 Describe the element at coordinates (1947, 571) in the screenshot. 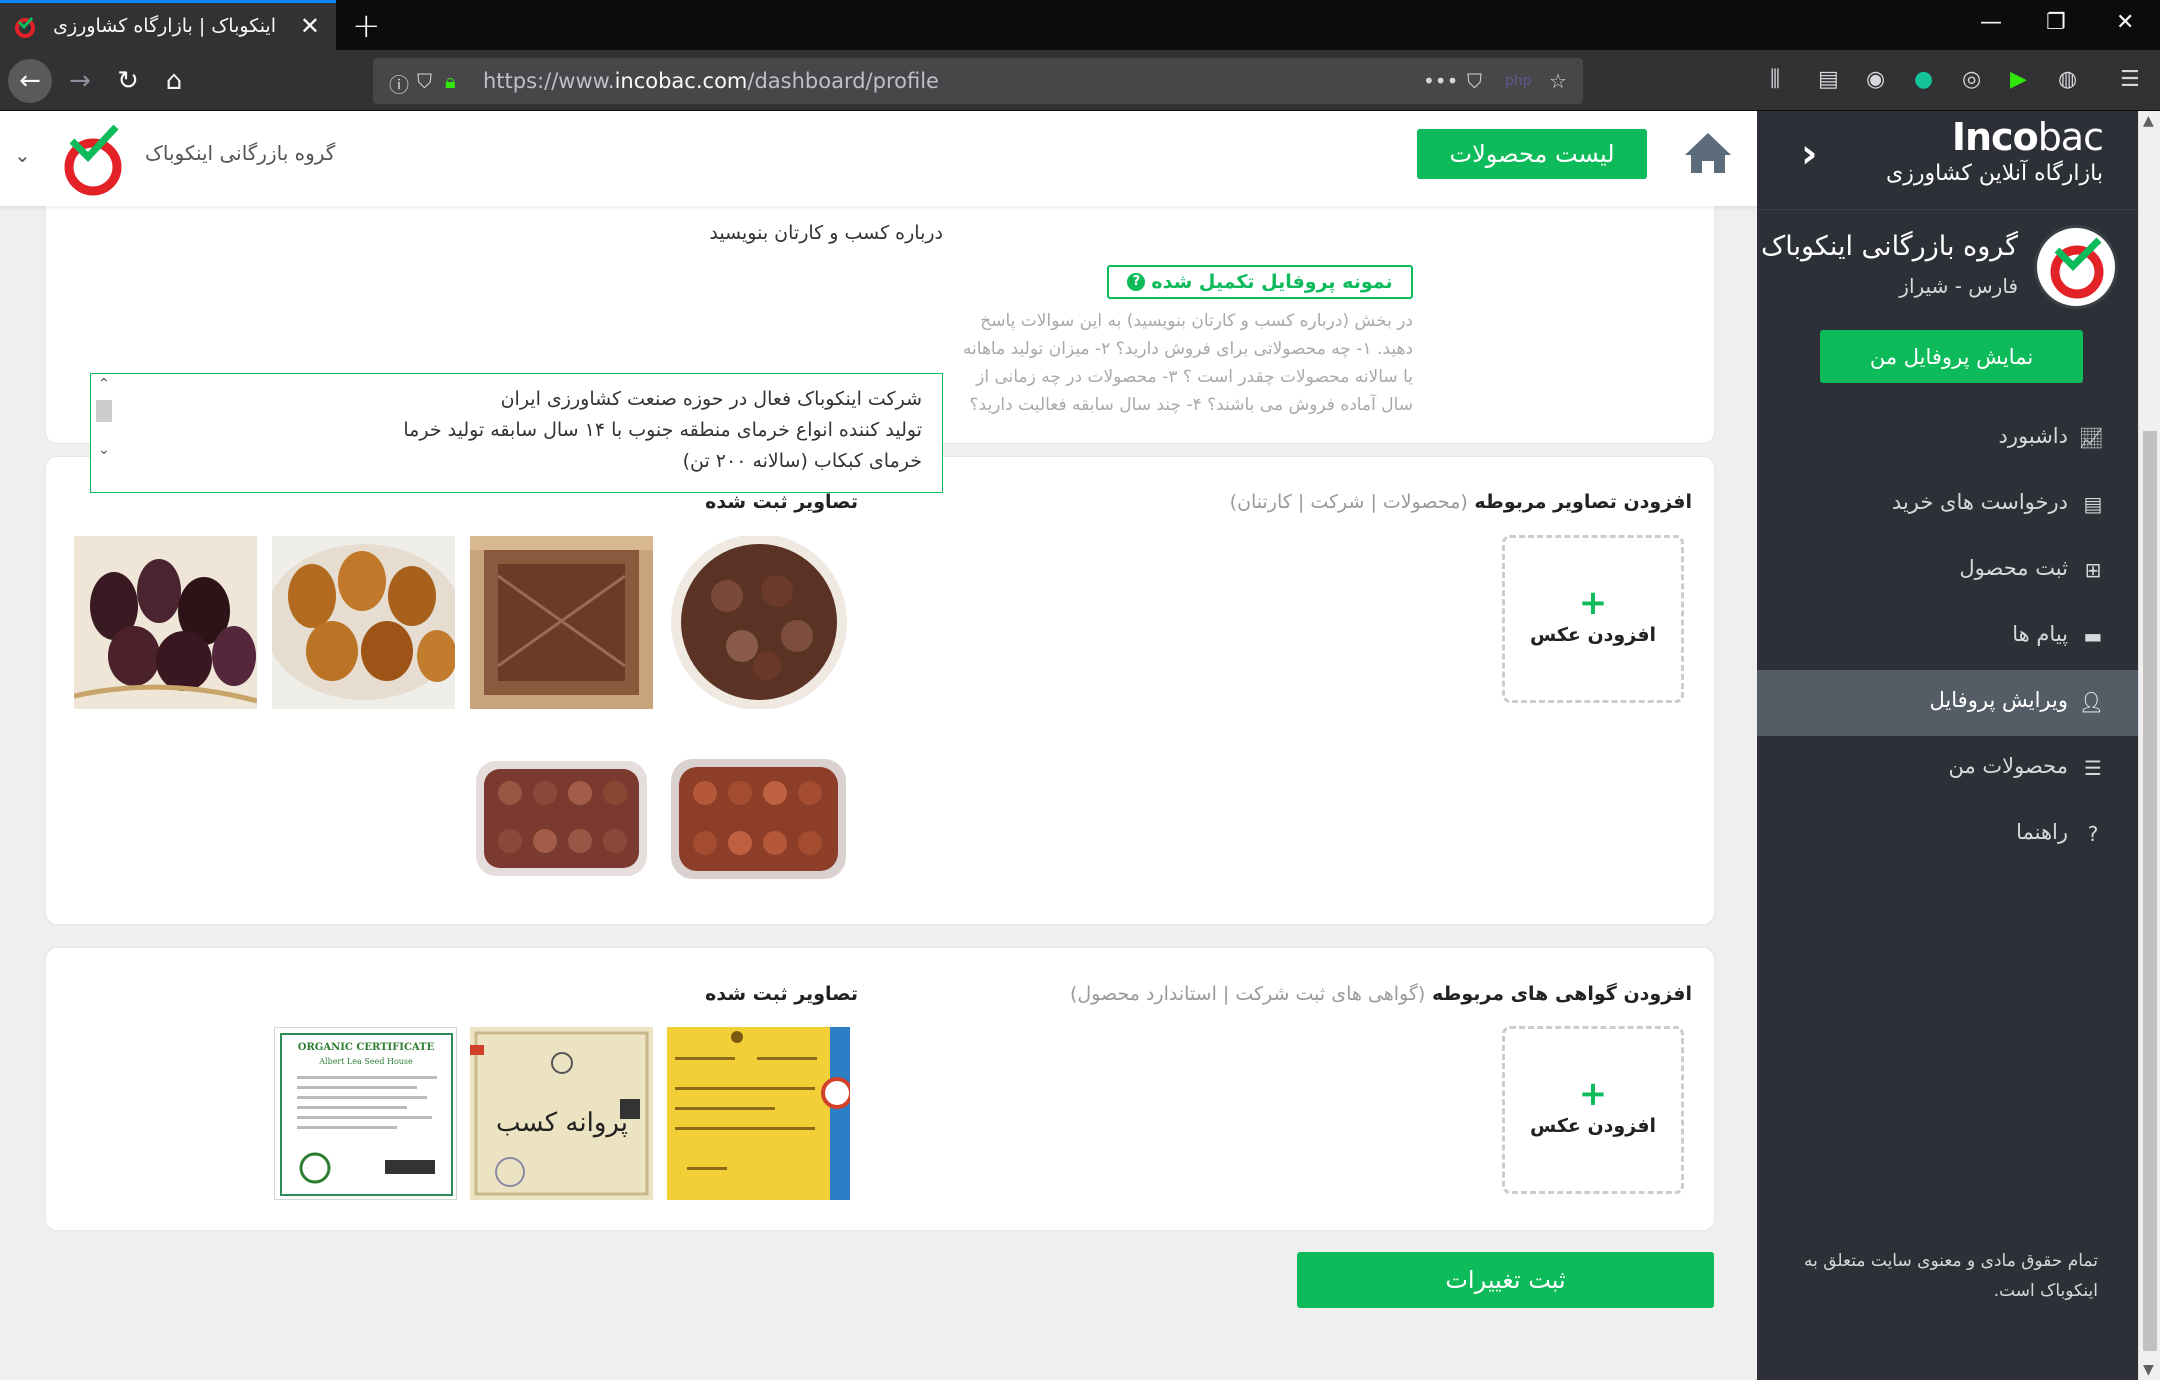

I see `sidebar-item-add-product: ⊞ ثبت محصول` at that location.